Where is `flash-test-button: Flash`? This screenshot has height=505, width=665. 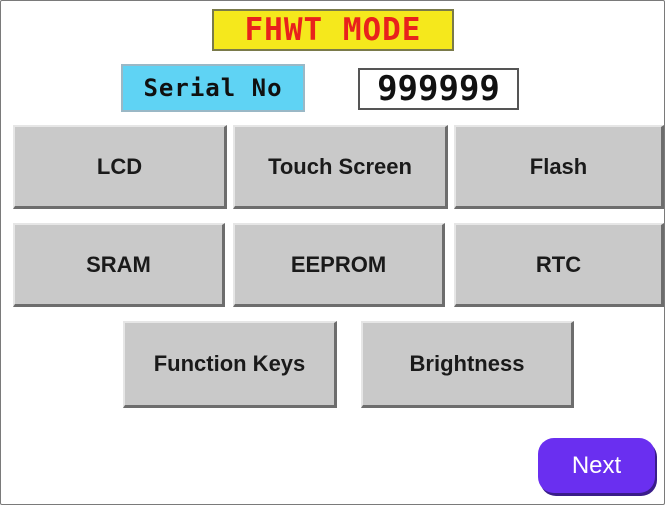
flash-test-button: Flash is located at coordinates (559, 167).